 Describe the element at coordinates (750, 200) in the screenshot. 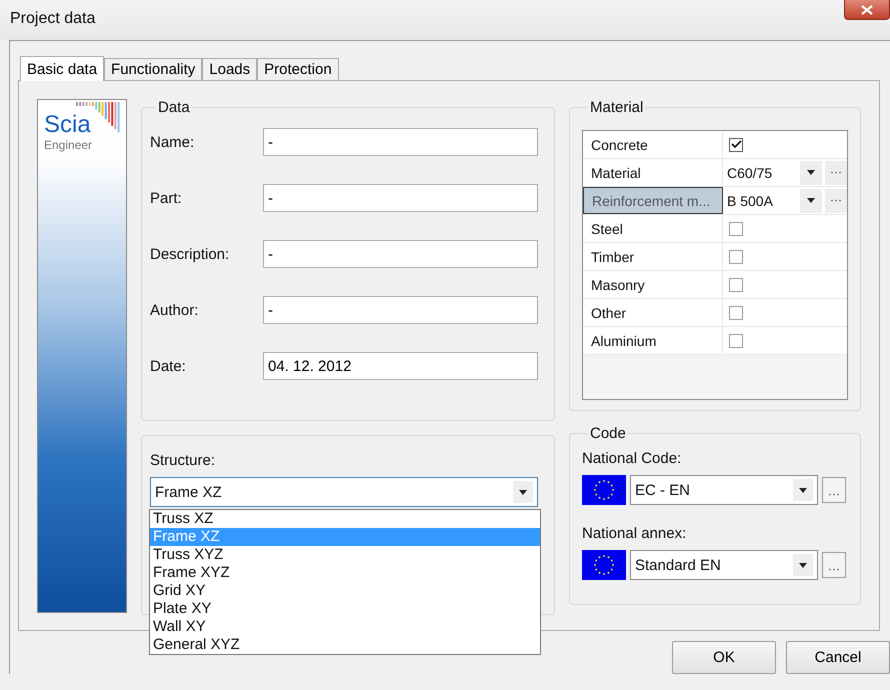

I see `property-value: B 500A` at that location.